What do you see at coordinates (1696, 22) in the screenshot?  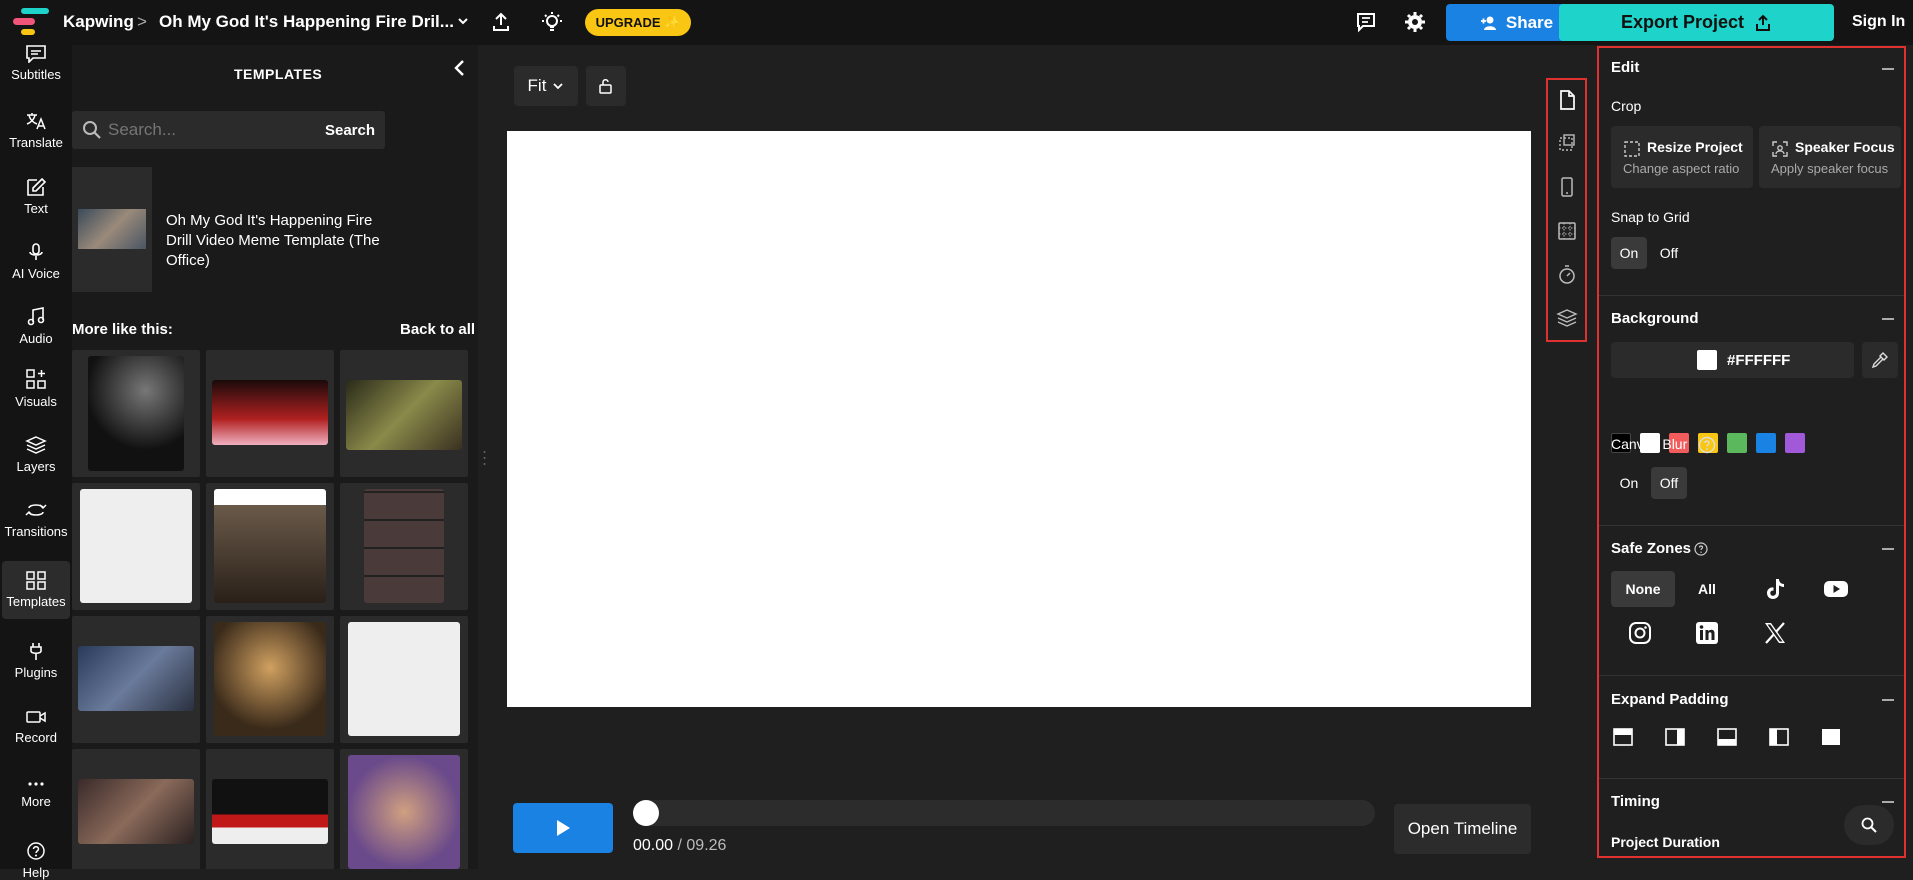 I see `export-project-button: Export Project` at bounding box center [1696, 22].